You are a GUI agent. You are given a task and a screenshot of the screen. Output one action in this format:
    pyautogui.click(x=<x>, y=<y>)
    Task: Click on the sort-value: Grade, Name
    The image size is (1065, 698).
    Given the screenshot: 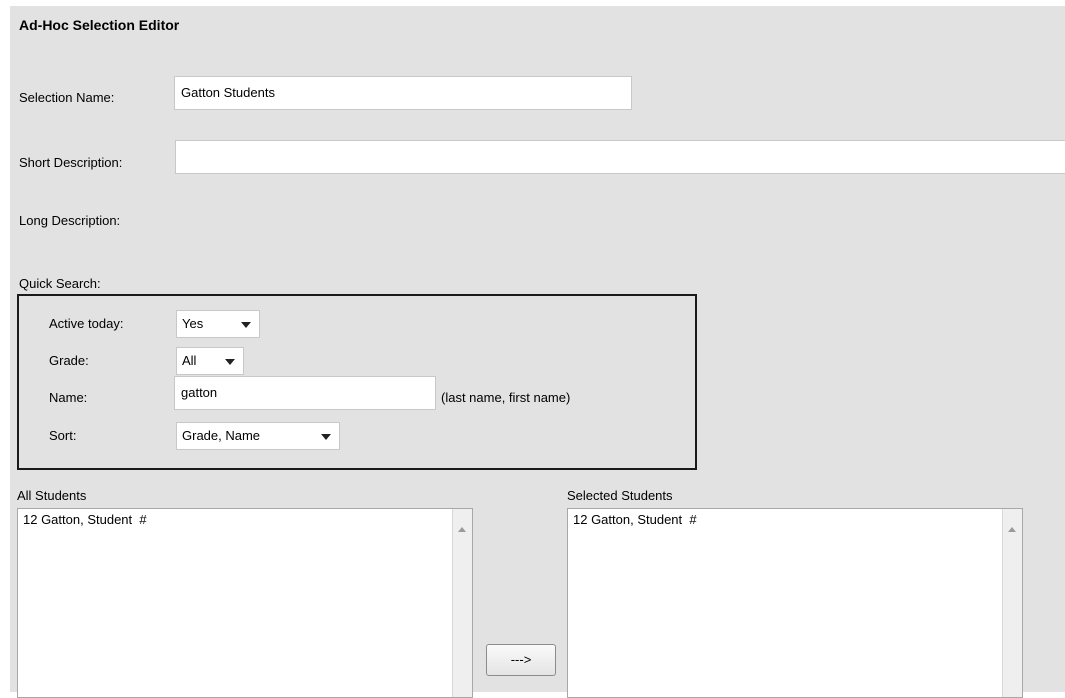 What is the action you would take?
    pyautogui.click(x=221, y=435)
    